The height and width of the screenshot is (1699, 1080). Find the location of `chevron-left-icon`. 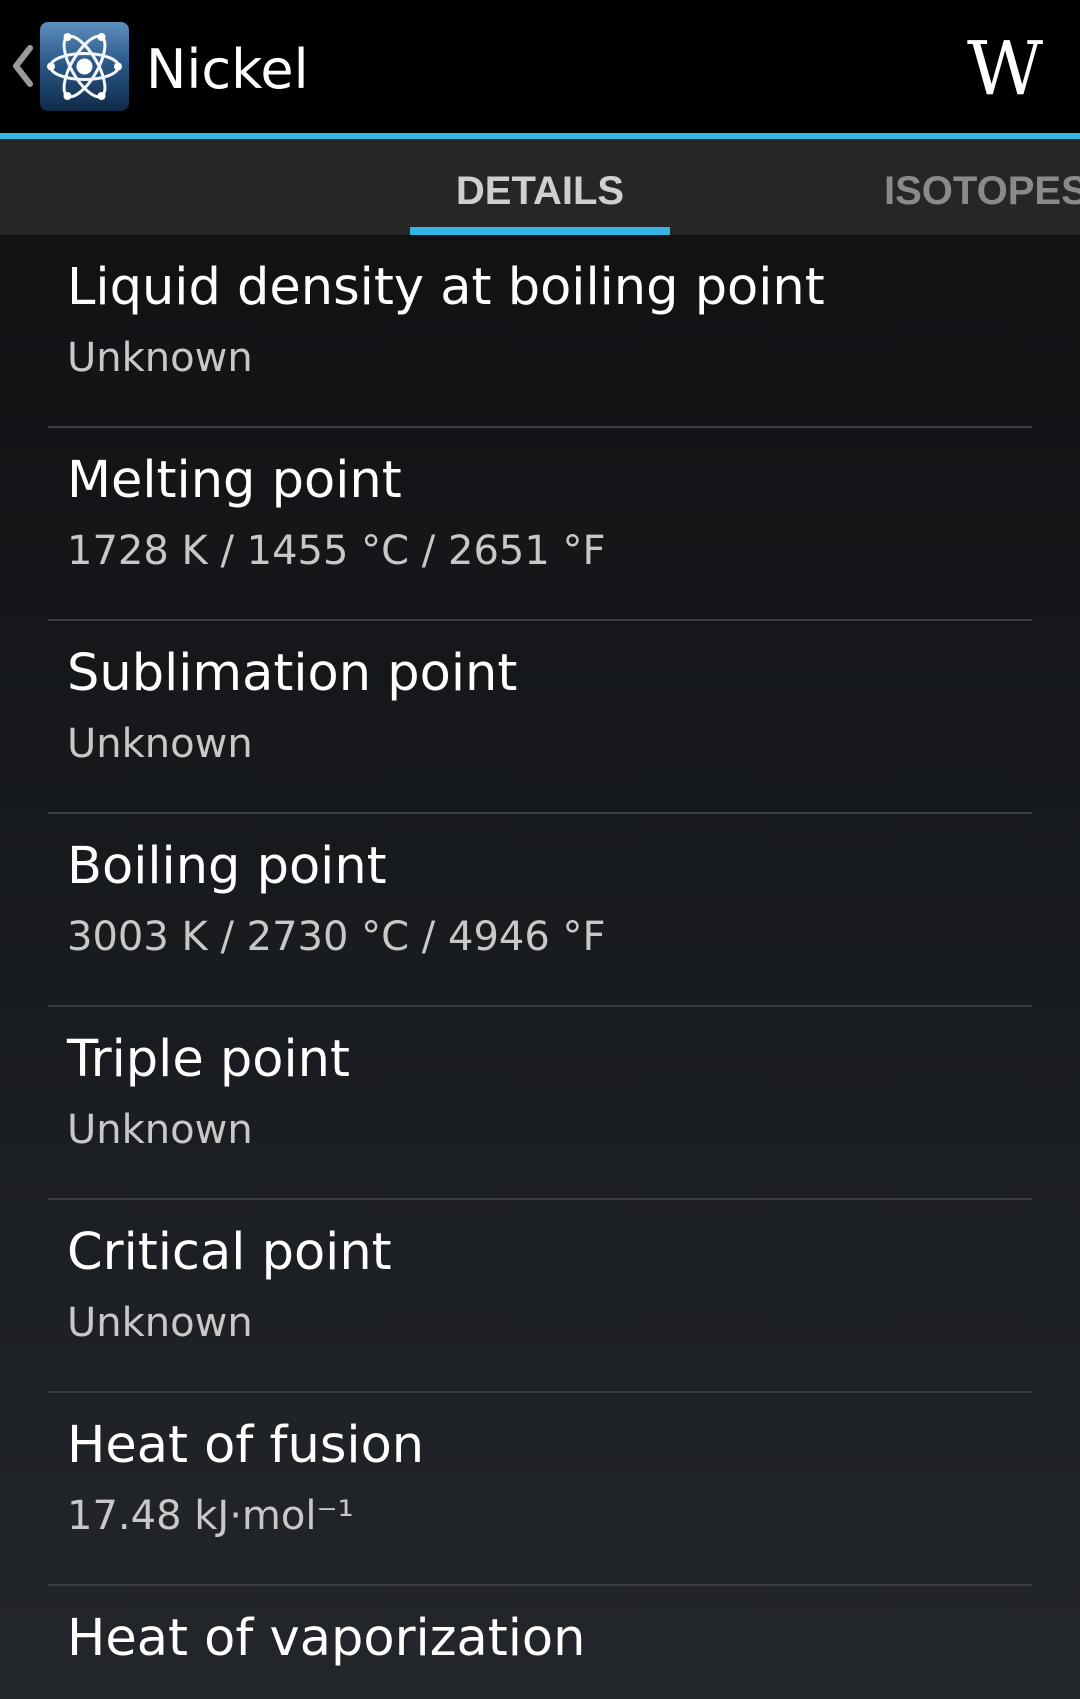

chevron-left-icon is located at coordinates (22, 66).